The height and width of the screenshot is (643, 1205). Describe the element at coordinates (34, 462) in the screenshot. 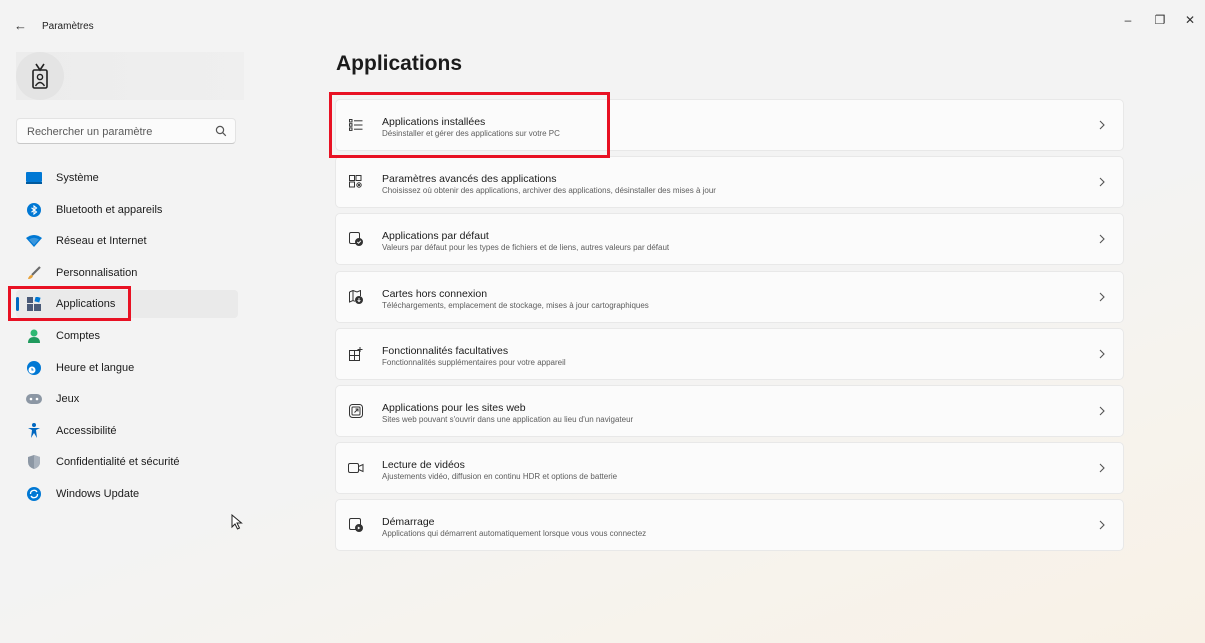

I see `shield-icon` at that location.